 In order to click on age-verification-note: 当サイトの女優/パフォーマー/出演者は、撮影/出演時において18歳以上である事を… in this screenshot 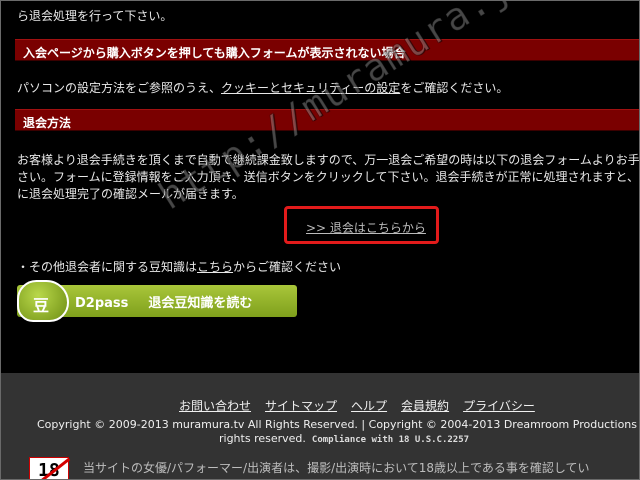, I will do `click(336, 468)`.